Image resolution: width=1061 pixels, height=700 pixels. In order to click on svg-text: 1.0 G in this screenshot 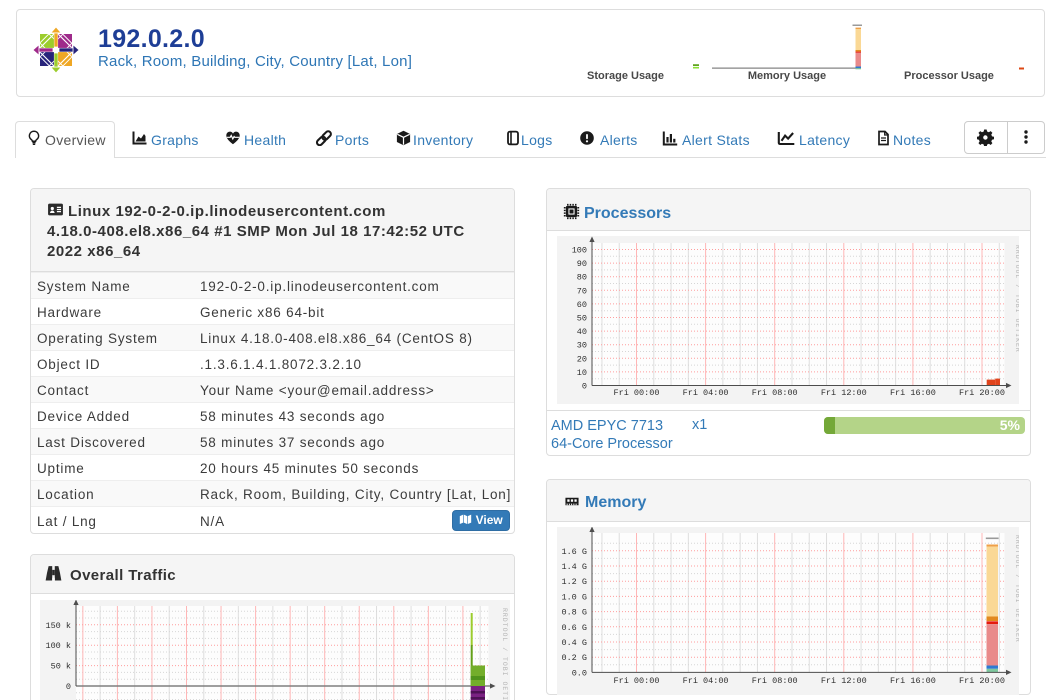, I will do `click(574, 597)`.